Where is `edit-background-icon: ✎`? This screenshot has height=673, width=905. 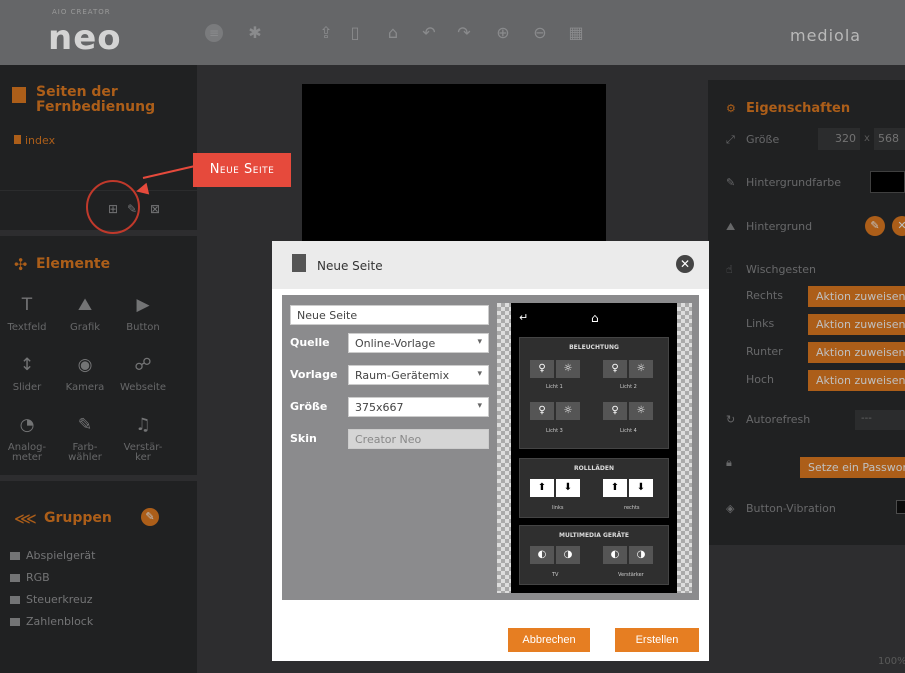 edit-background-icon: ✎ is located at coordinates (875, 226).